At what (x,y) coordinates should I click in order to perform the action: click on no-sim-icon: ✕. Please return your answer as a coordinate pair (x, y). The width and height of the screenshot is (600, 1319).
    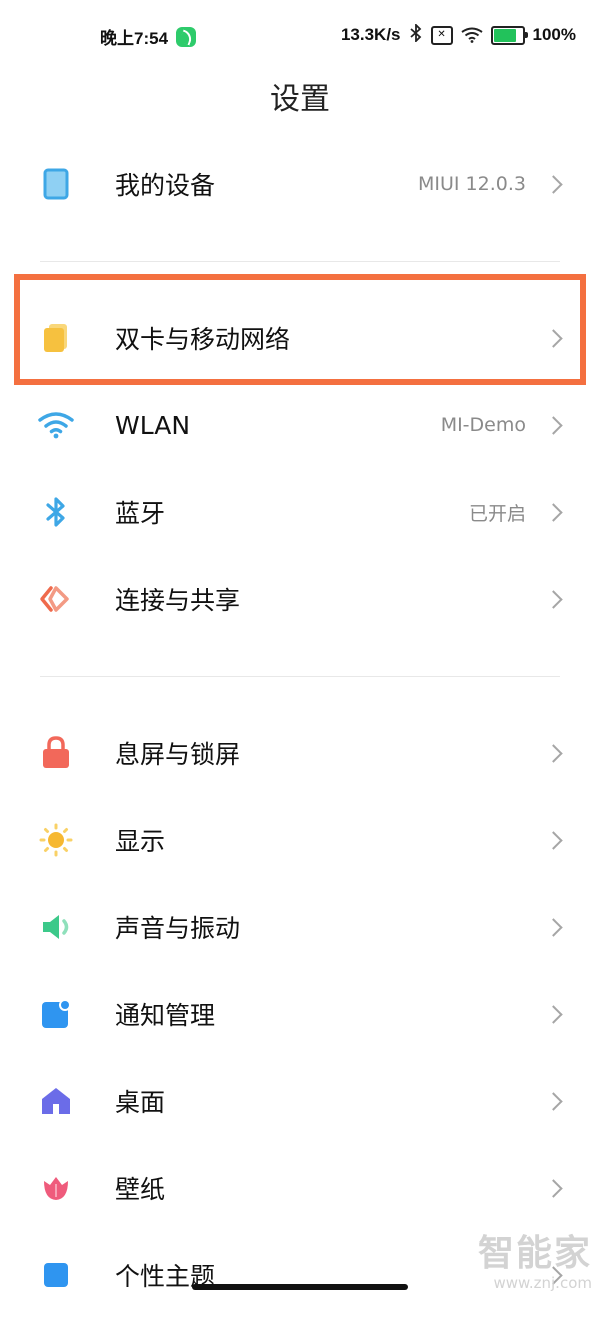
    Looking at the image, I should click on (441, 35).